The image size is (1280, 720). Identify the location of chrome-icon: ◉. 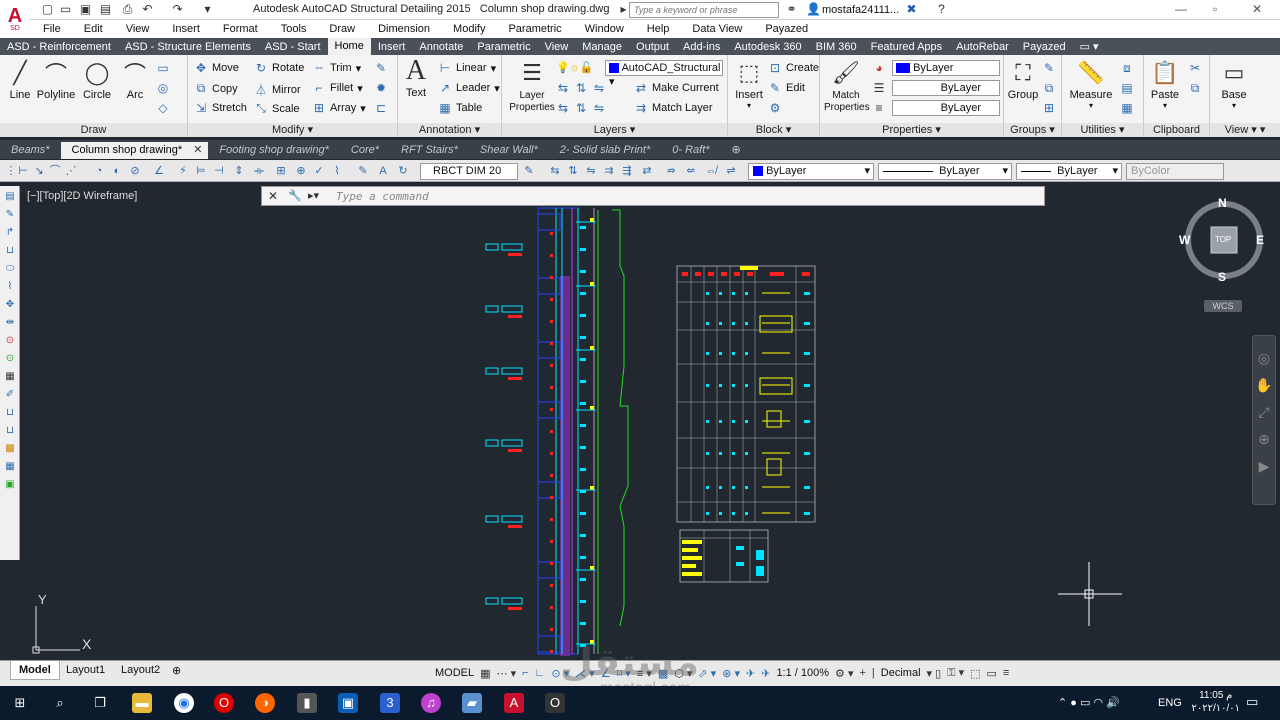
(184, 703).